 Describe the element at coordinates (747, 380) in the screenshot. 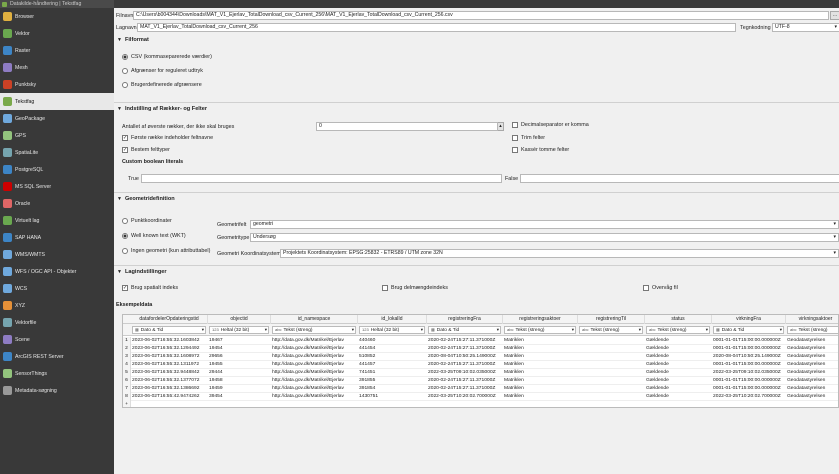

I see `table-cell: 0001-01-01T15:00:00.000000Z` at that location.